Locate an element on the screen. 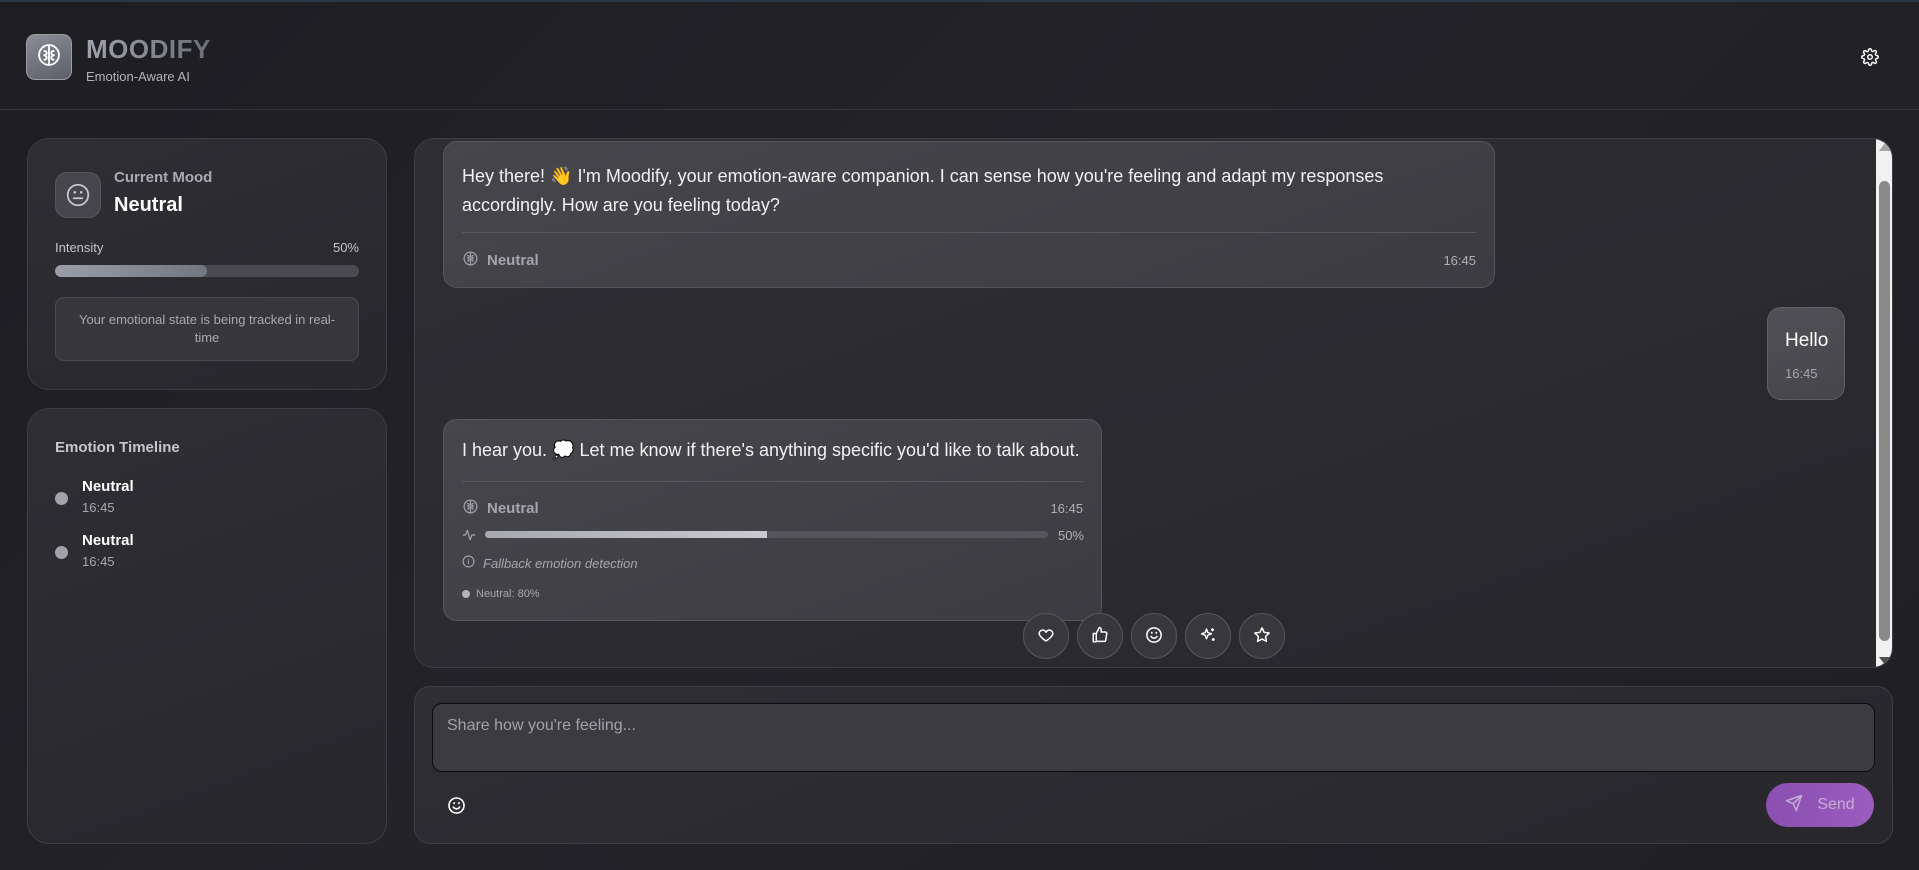 The image size is (1919, 870). message-composer: Send is located at coordinates (1153, 765).